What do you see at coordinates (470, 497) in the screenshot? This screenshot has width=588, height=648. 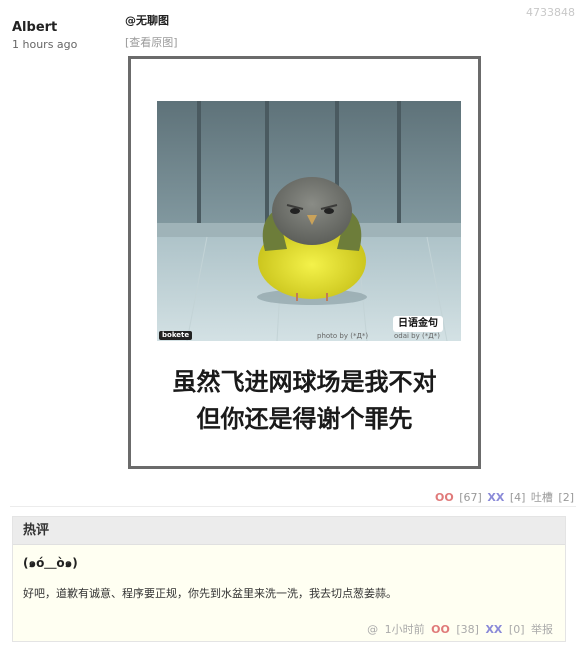 I see `oo-count: [67]` at bounding box center [470, 497].